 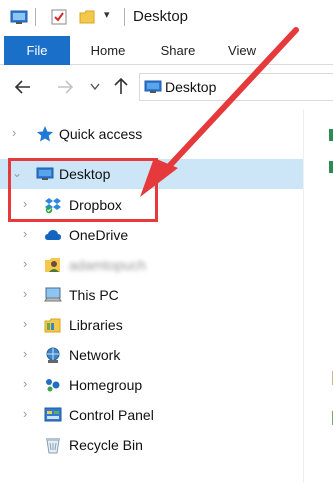 What do you see at coordinates (53, 385) in the screenshot?
I see `homegroup-icon` at bounding box center [53, 385].